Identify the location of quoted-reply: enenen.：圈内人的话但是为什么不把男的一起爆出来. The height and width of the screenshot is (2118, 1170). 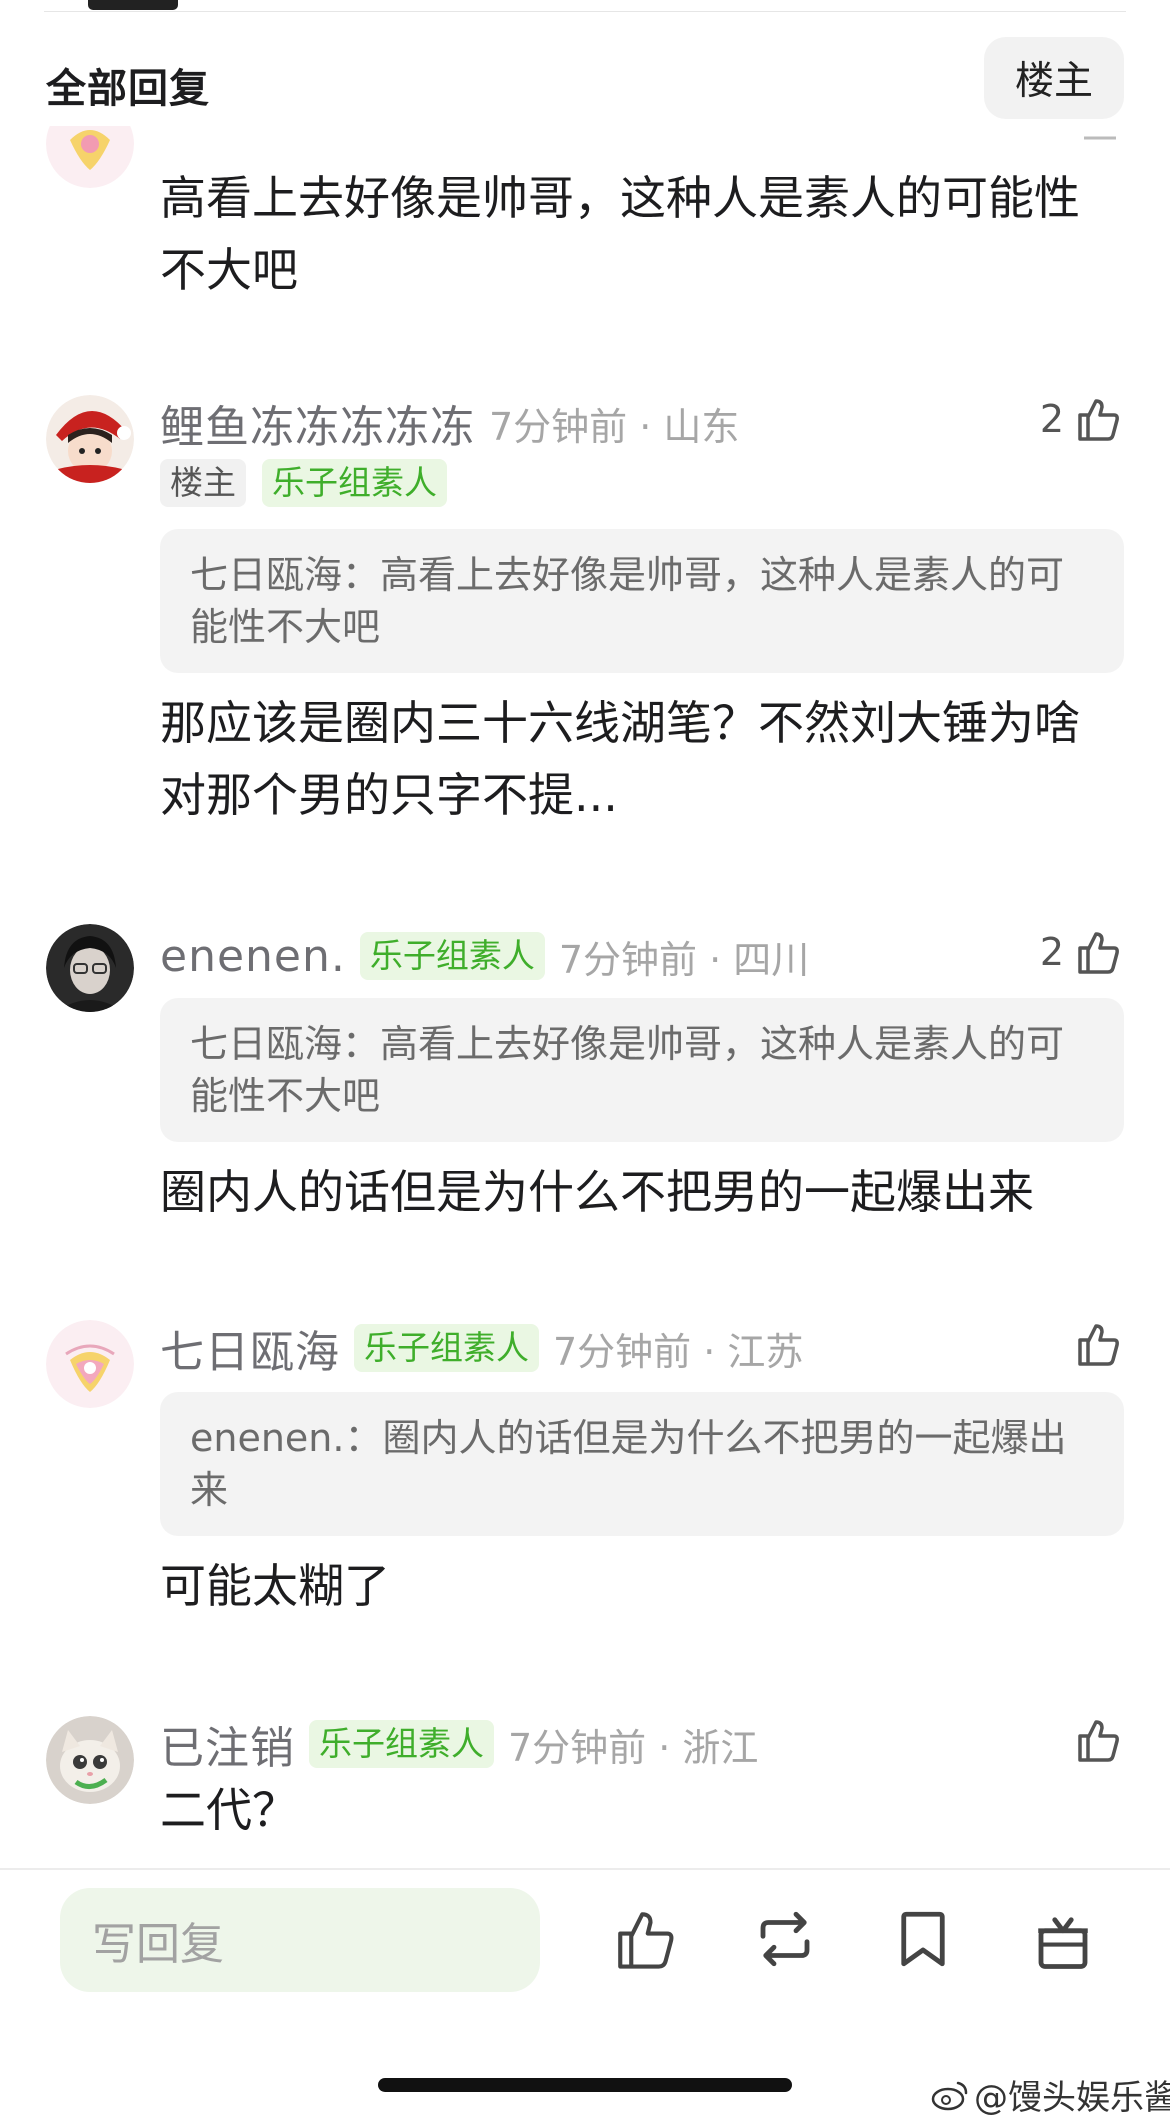
(642, 1464).